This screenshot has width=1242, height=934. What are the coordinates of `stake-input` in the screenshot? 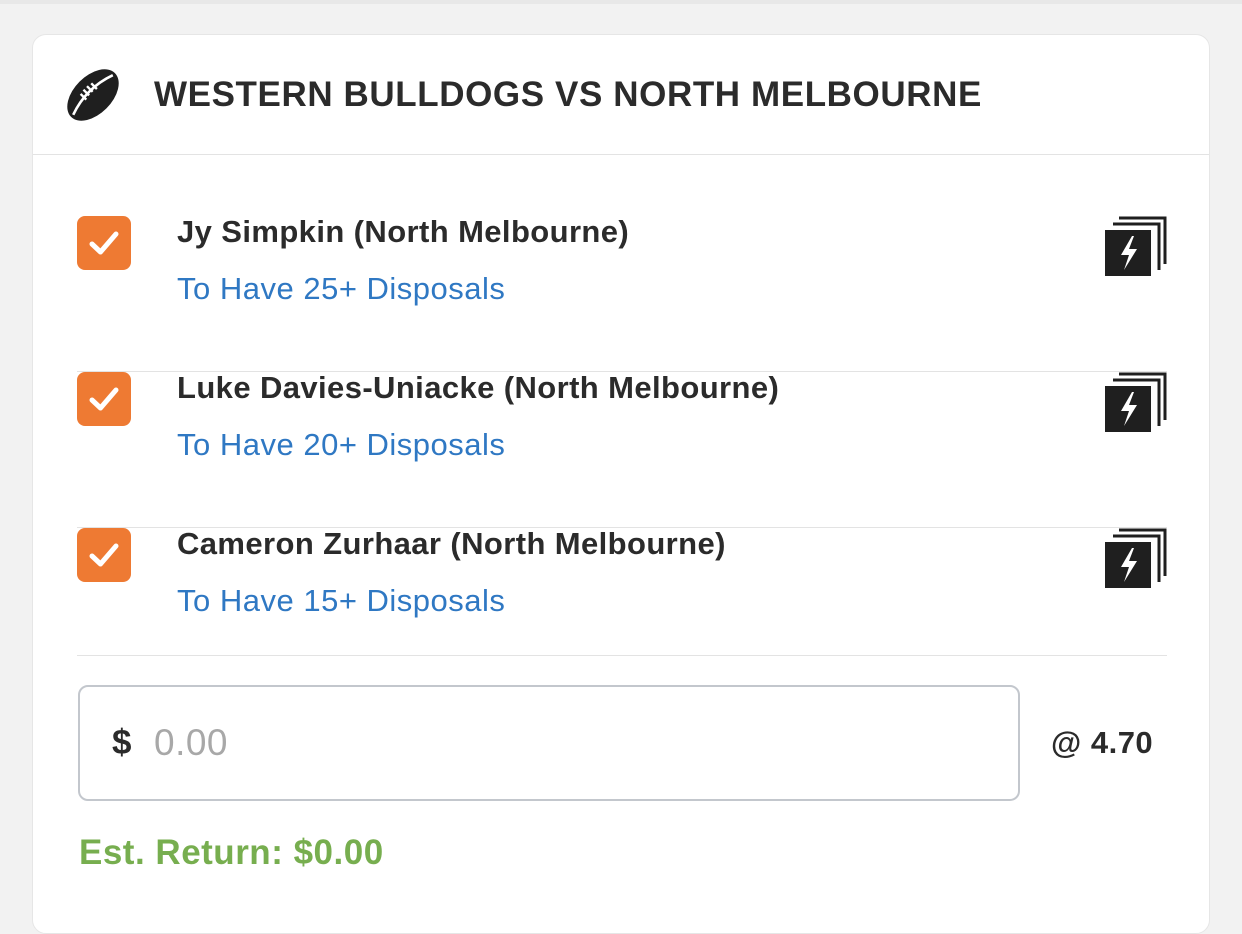 It's located at (564, 743).